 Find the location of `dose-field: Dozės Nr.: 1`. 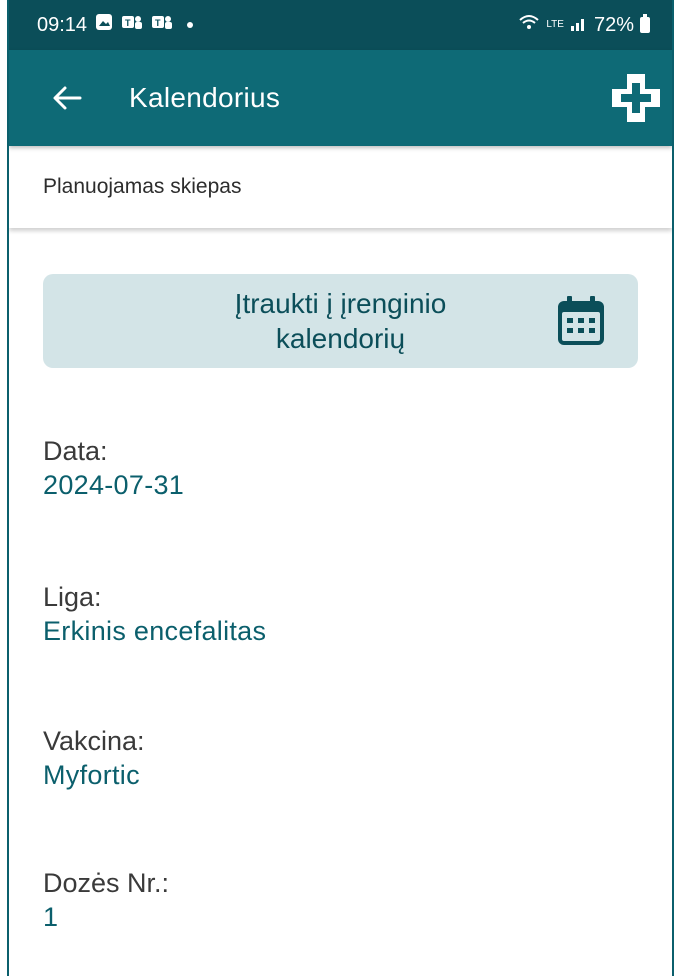

dose-field: Dozės Nr.: 1 is located at coordinates (340, 900).